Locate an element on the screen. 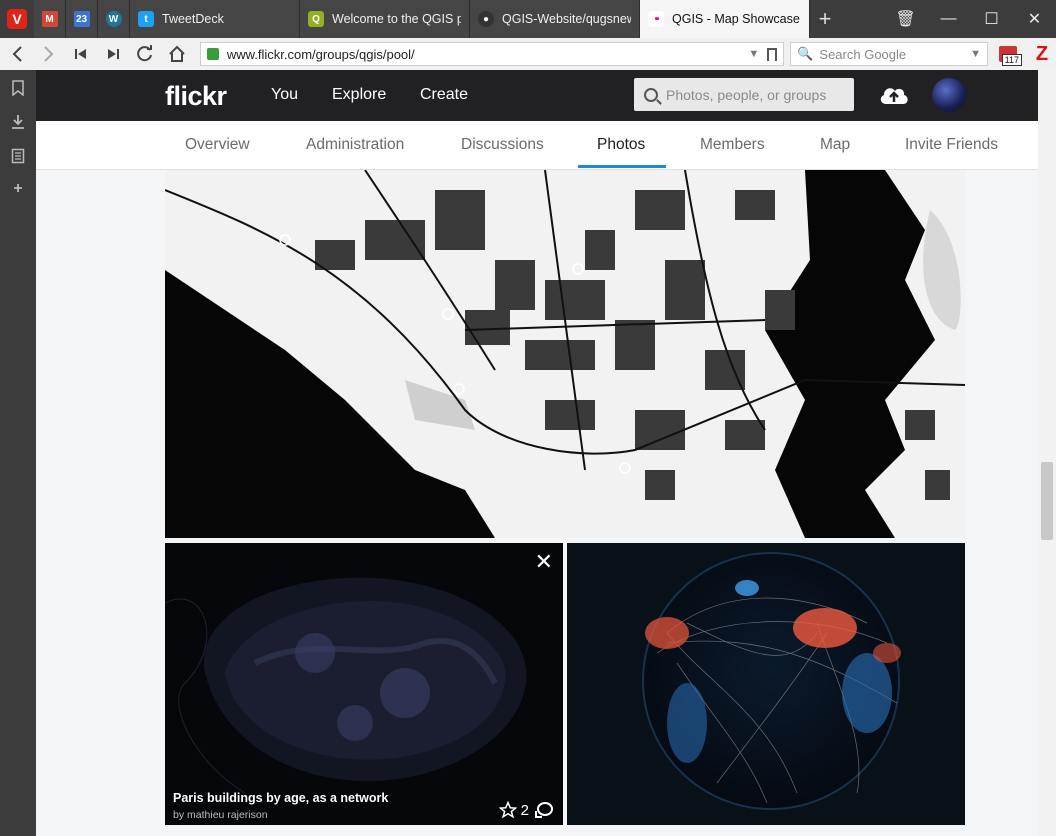  pinned-tab-calendar: 23 is located at coordinates (82, 19).